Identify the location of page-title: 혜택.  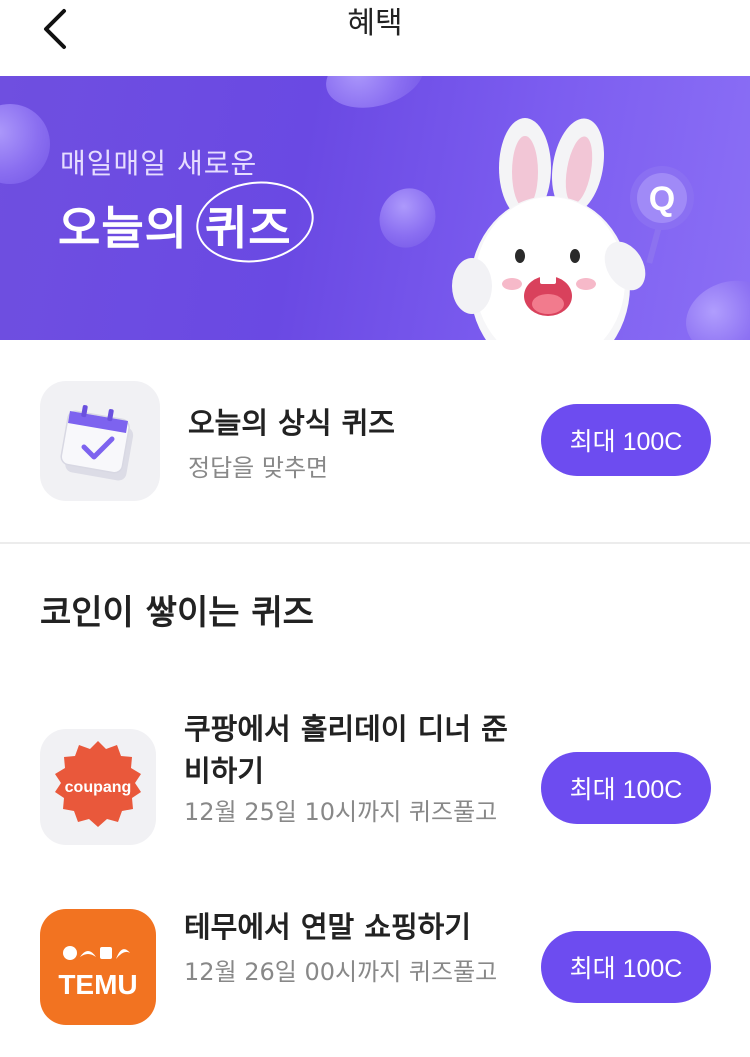
(375, 23).